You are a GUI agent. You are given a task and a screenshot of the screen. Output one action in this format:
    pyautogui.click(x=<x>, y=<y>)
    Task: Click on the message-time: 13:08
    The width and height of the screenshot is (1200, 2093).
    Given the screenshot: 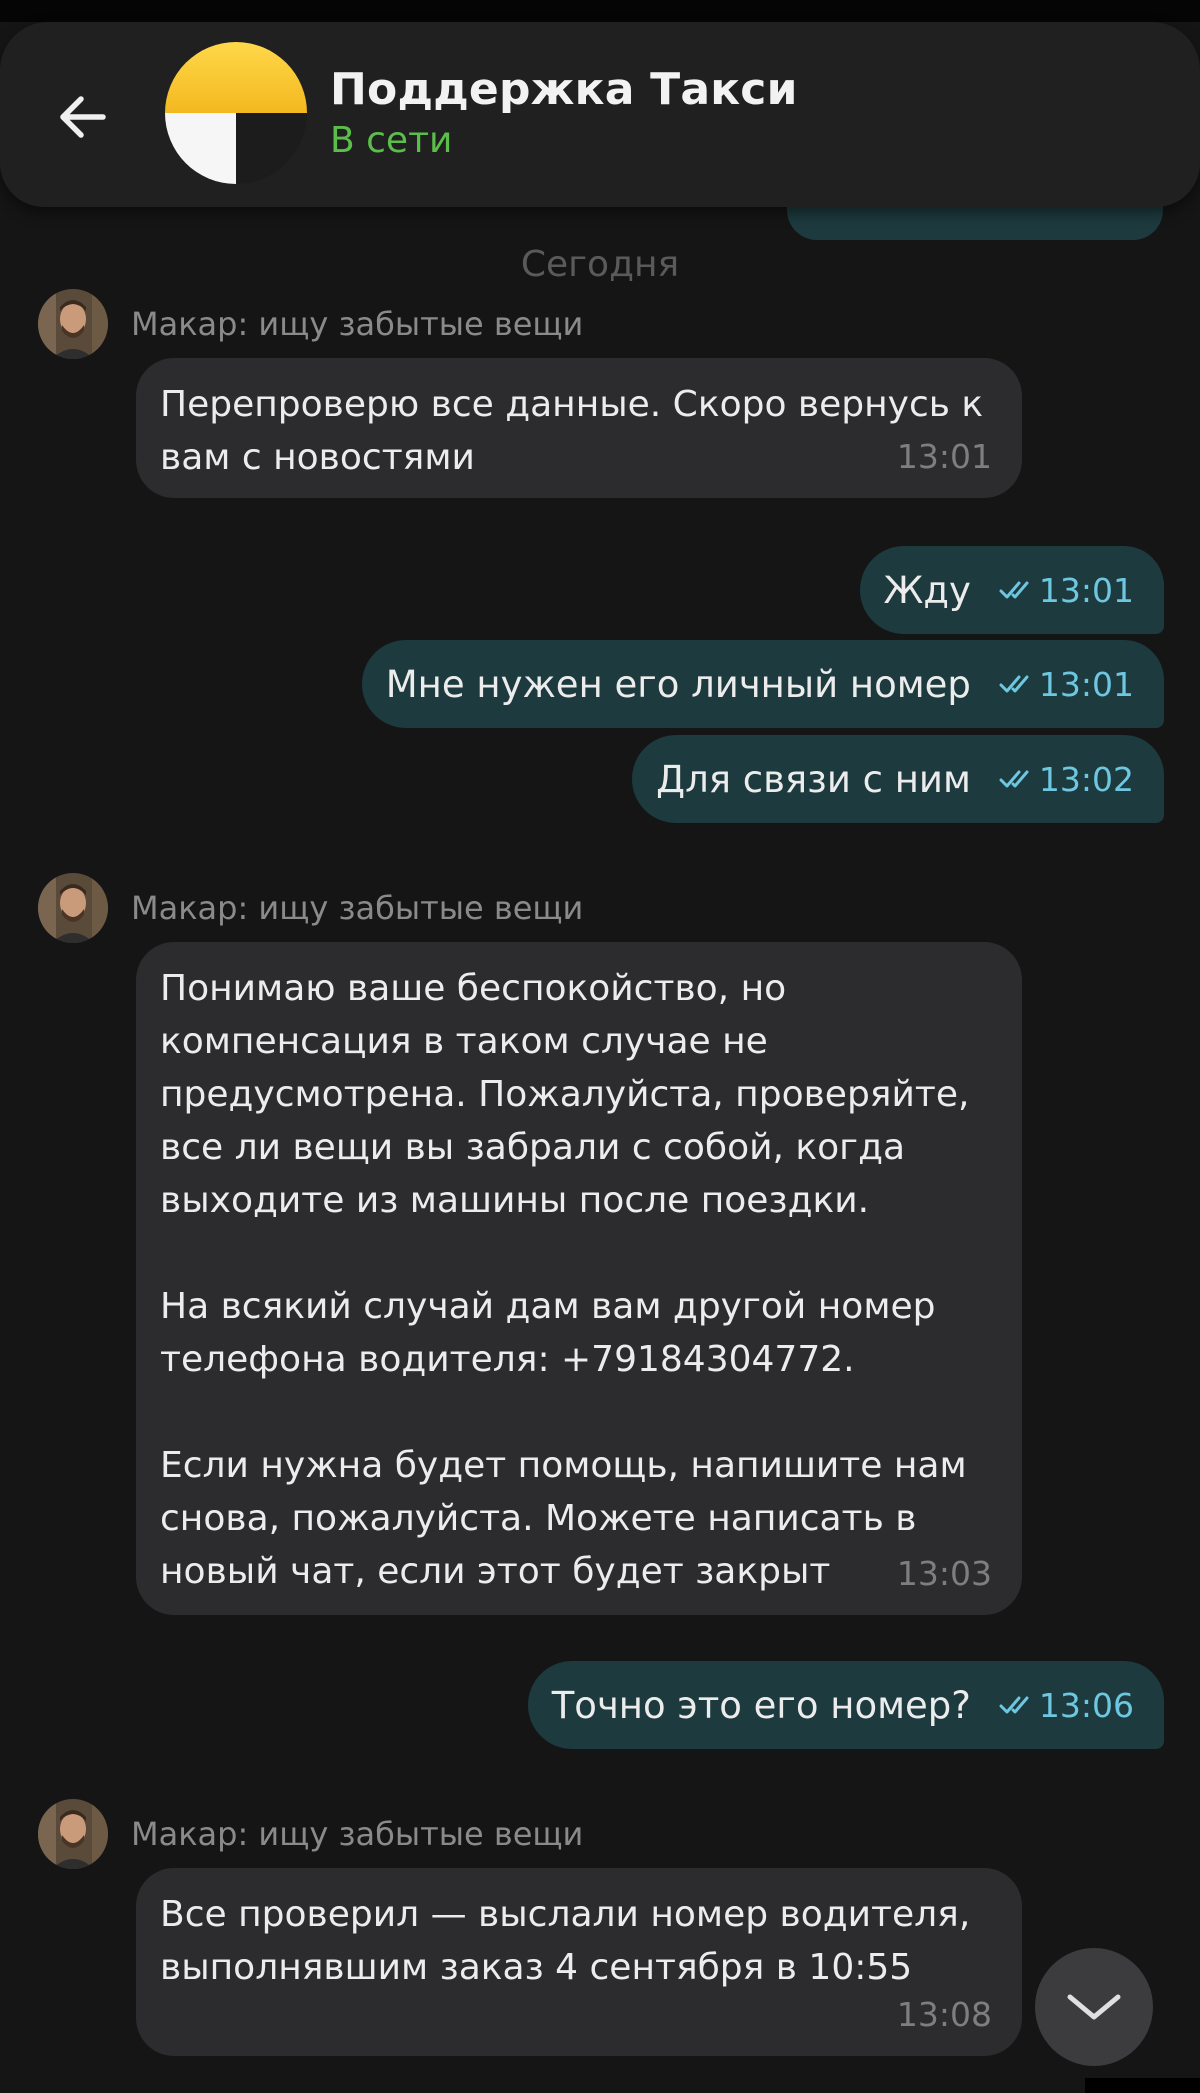 What is the action you would take?
    pyautogui.click(x=944, y=2014)
    